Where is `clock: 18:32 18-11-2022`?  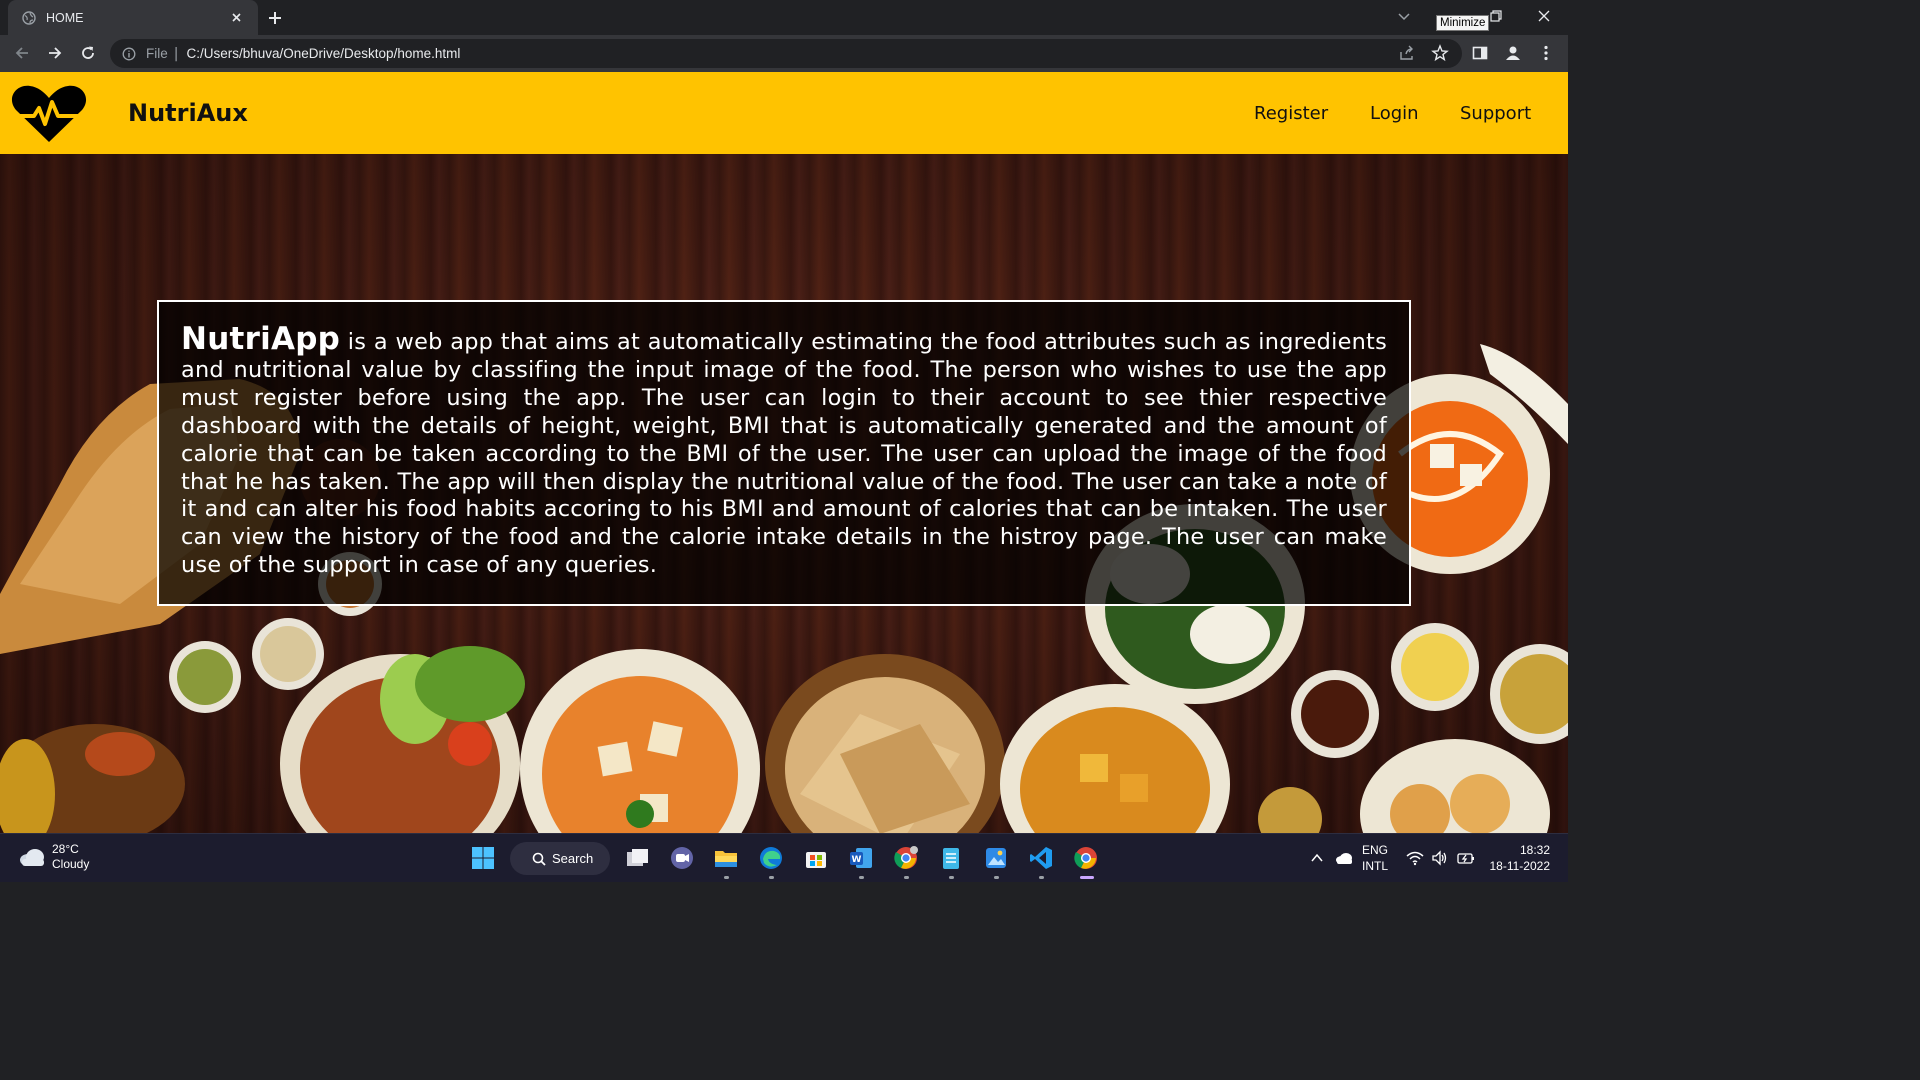
clock: 18:32 18-11-2022 is located at coordinates (1519, 858).